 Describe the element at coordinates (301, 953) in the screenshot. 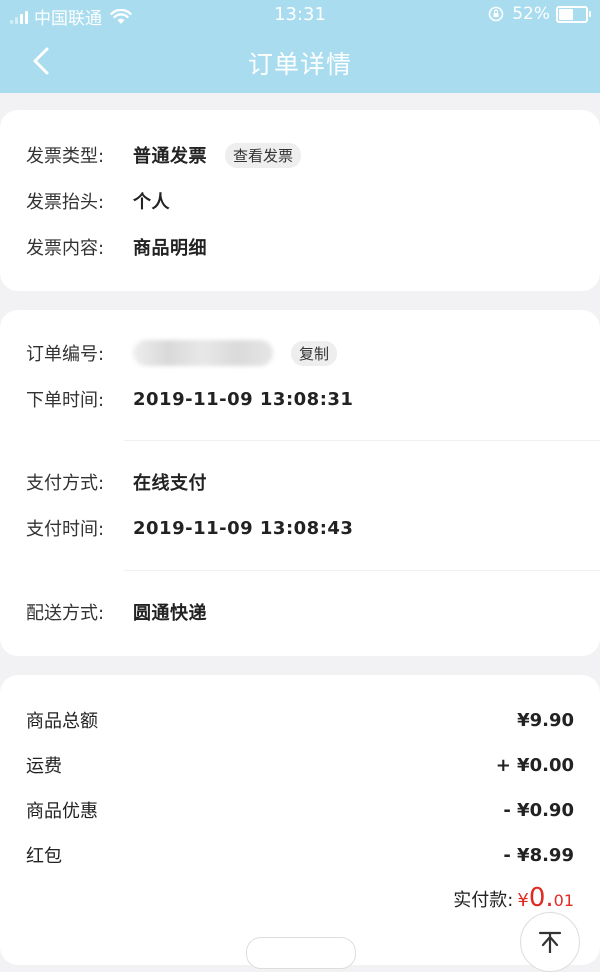

I see `bottom-action-button` at that location.